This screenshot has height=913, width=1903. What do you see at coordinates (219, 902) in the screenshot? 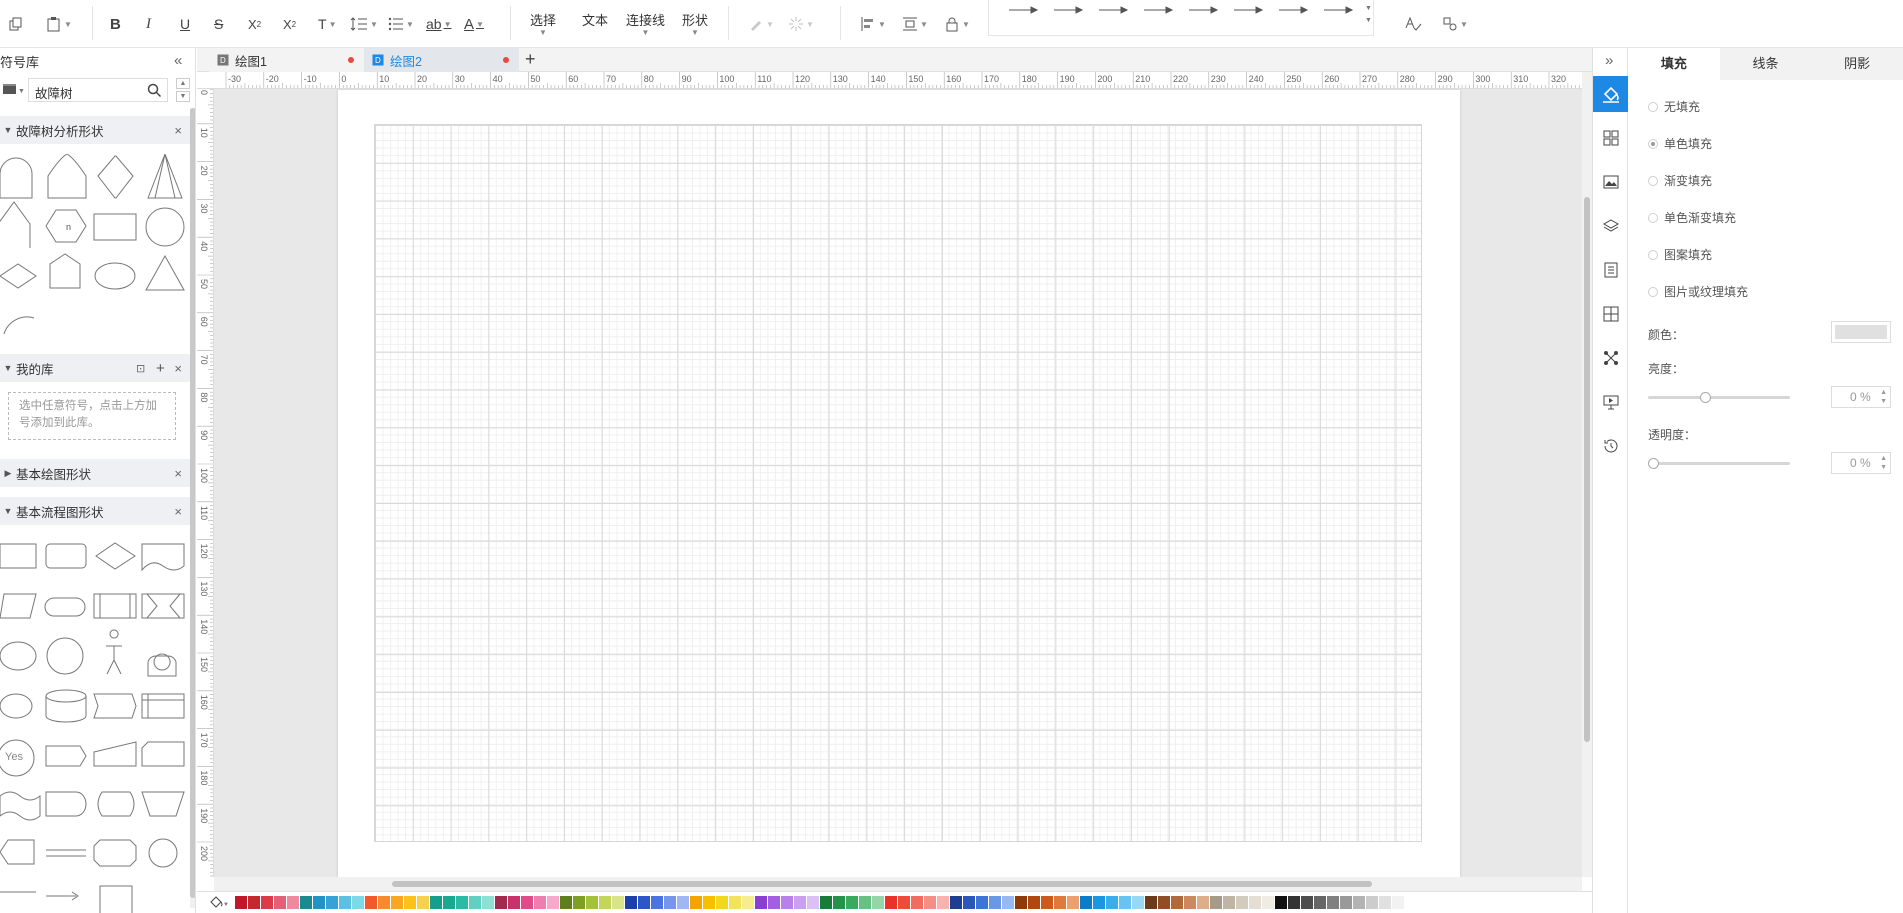
I see `fill-bucket-icon: ▼` at bounding box center [219, 902].